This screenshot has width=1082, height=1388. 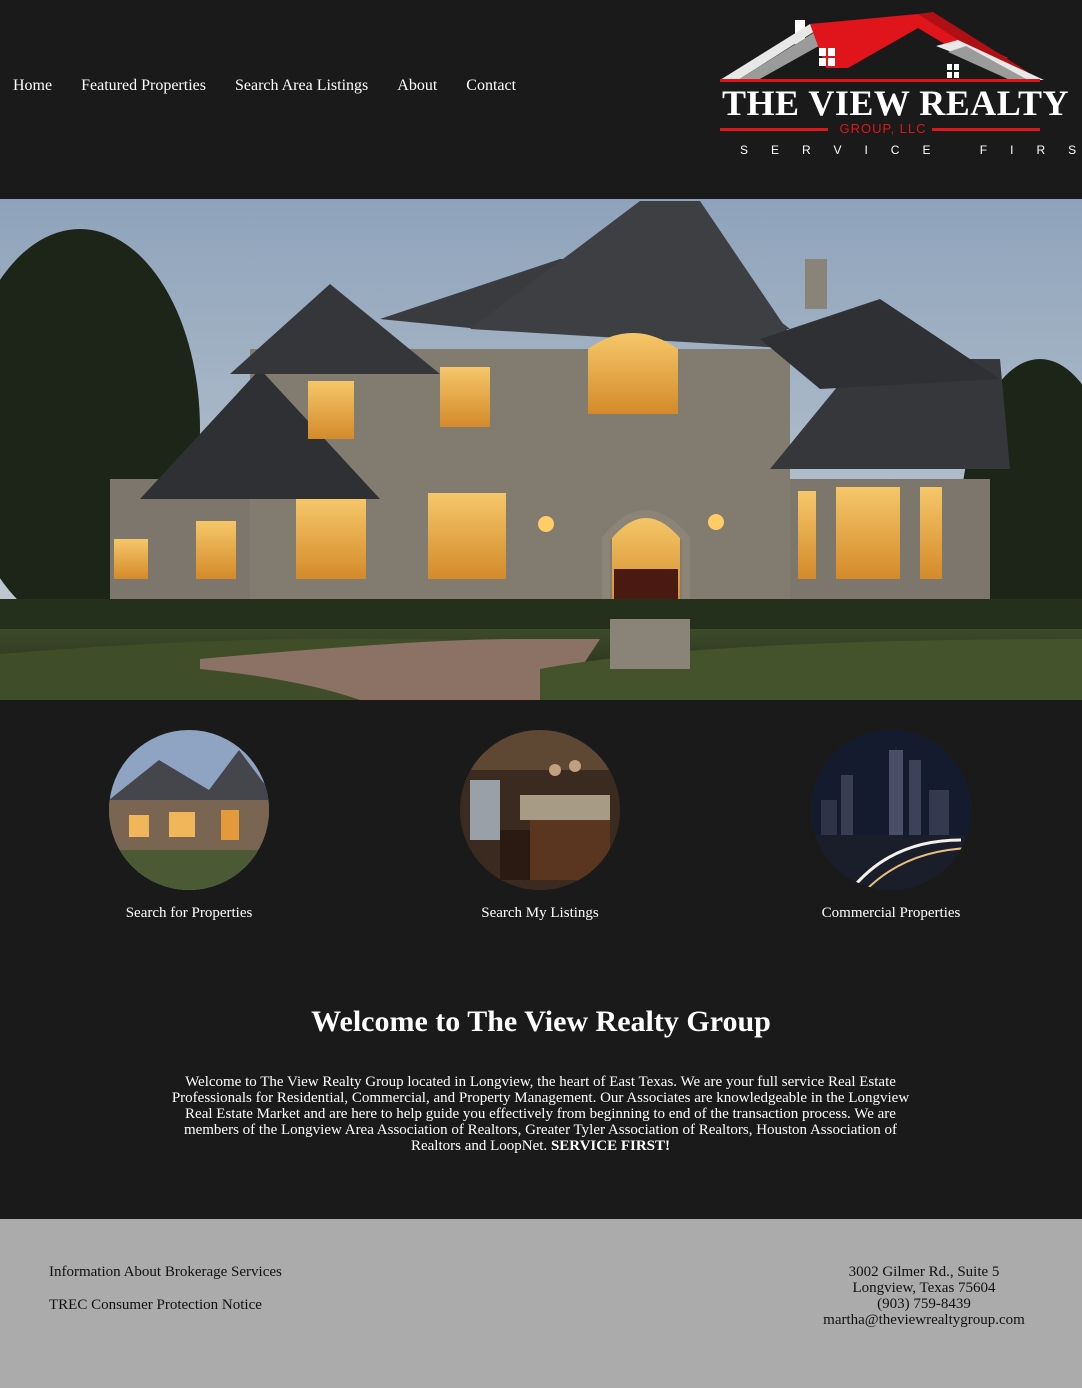 I want to click on feature-search-properties: Search for Properties, so click(x=189, y=826).